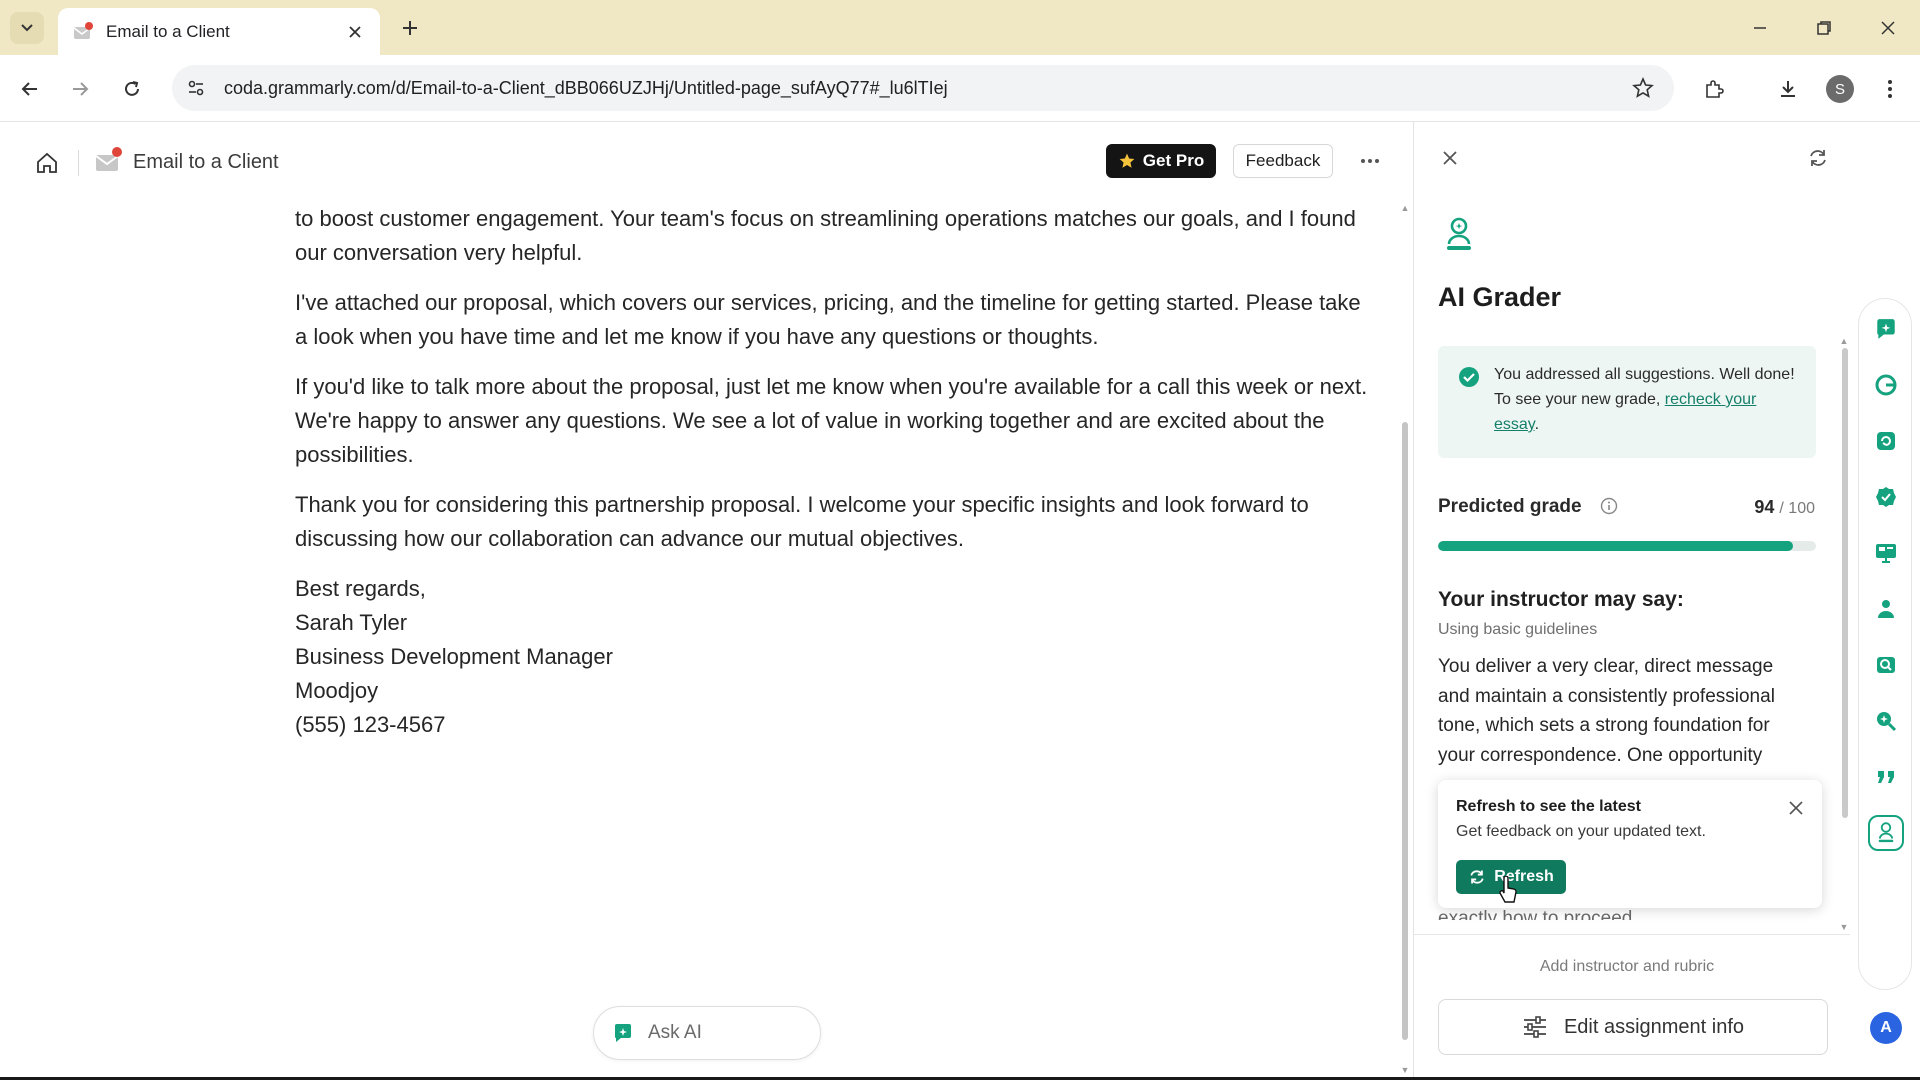  Describe the element at coordinates (1616, 546) in the screenshot. I see `grade-progress-fill` at that location.